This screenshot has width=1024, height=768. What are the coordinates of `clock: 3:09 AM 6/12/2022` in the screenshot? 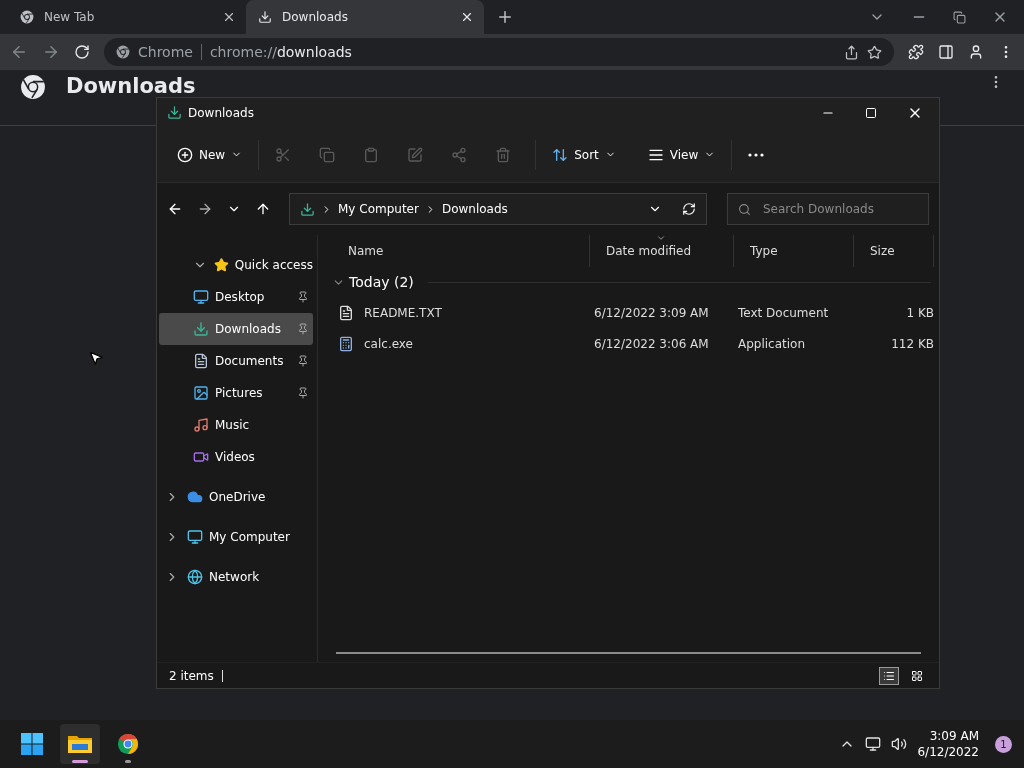 It's located at (948, 744).